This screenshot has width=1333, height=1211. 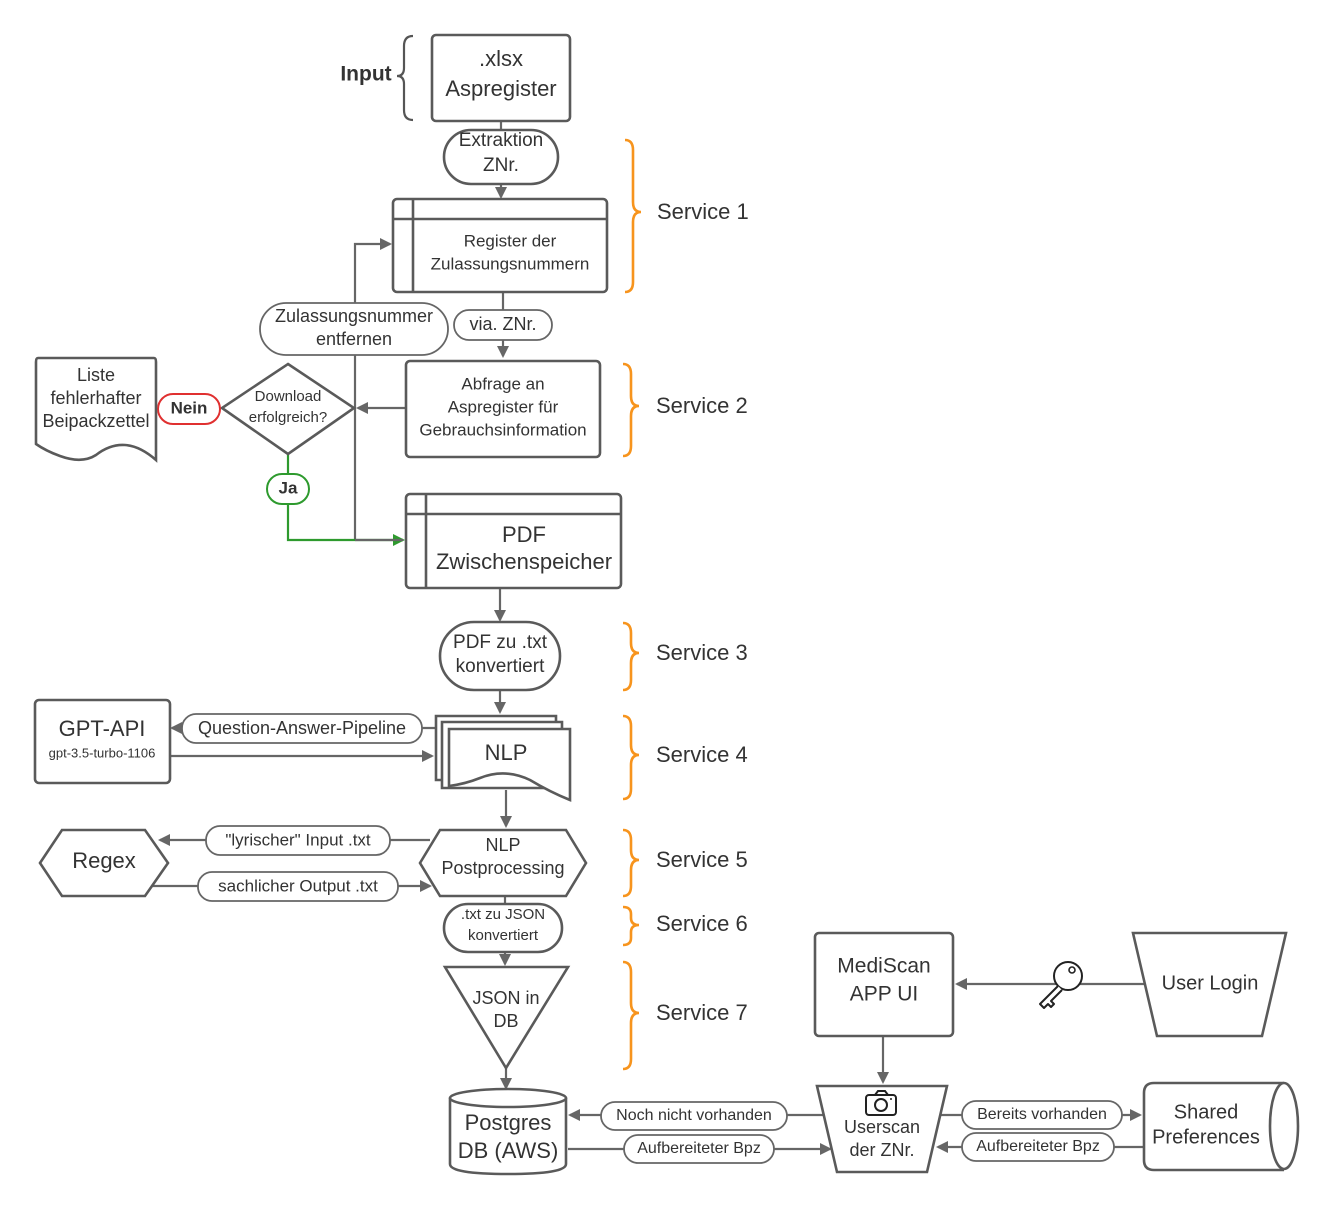 What do you see at coordinates (365, 74) in the screenshot?
I see `input-label: Input` at bounding box center [365, 74].